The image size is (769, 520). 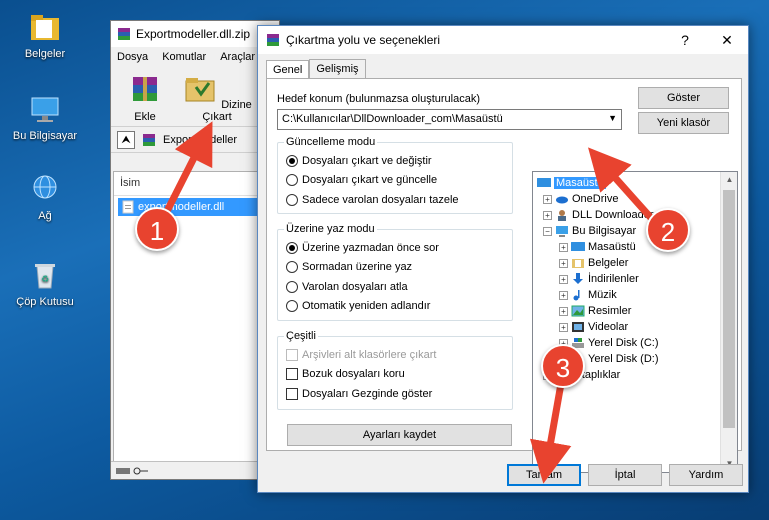 I want to click on help-title-button: ?, so click(x=685, y=40).